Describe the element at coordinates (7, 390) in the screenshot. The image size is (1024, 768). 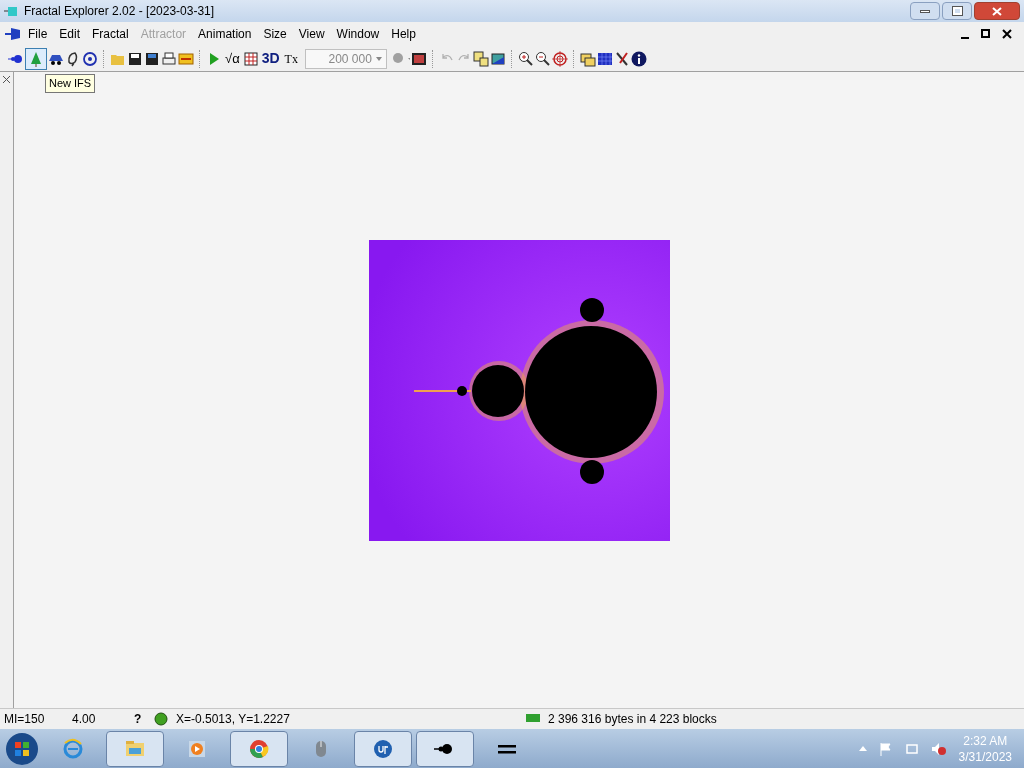
I see `dock-handle` at that location.